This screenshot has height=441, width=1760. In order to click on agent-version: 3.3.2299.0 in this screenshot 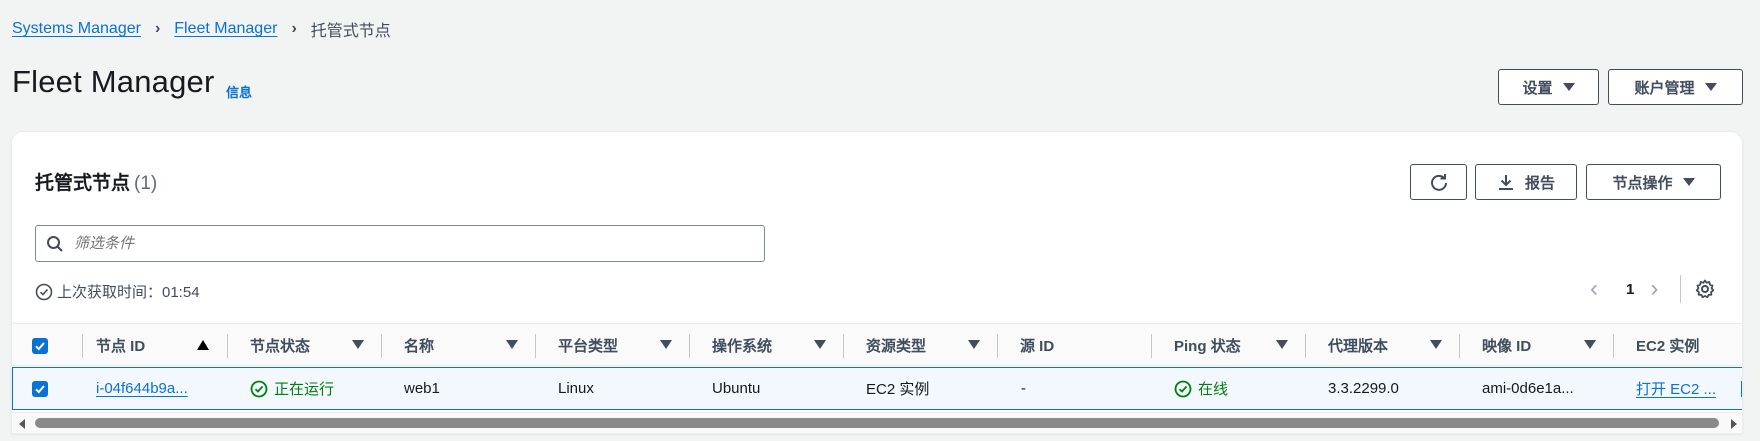, I will do `click(1363, 388)`.